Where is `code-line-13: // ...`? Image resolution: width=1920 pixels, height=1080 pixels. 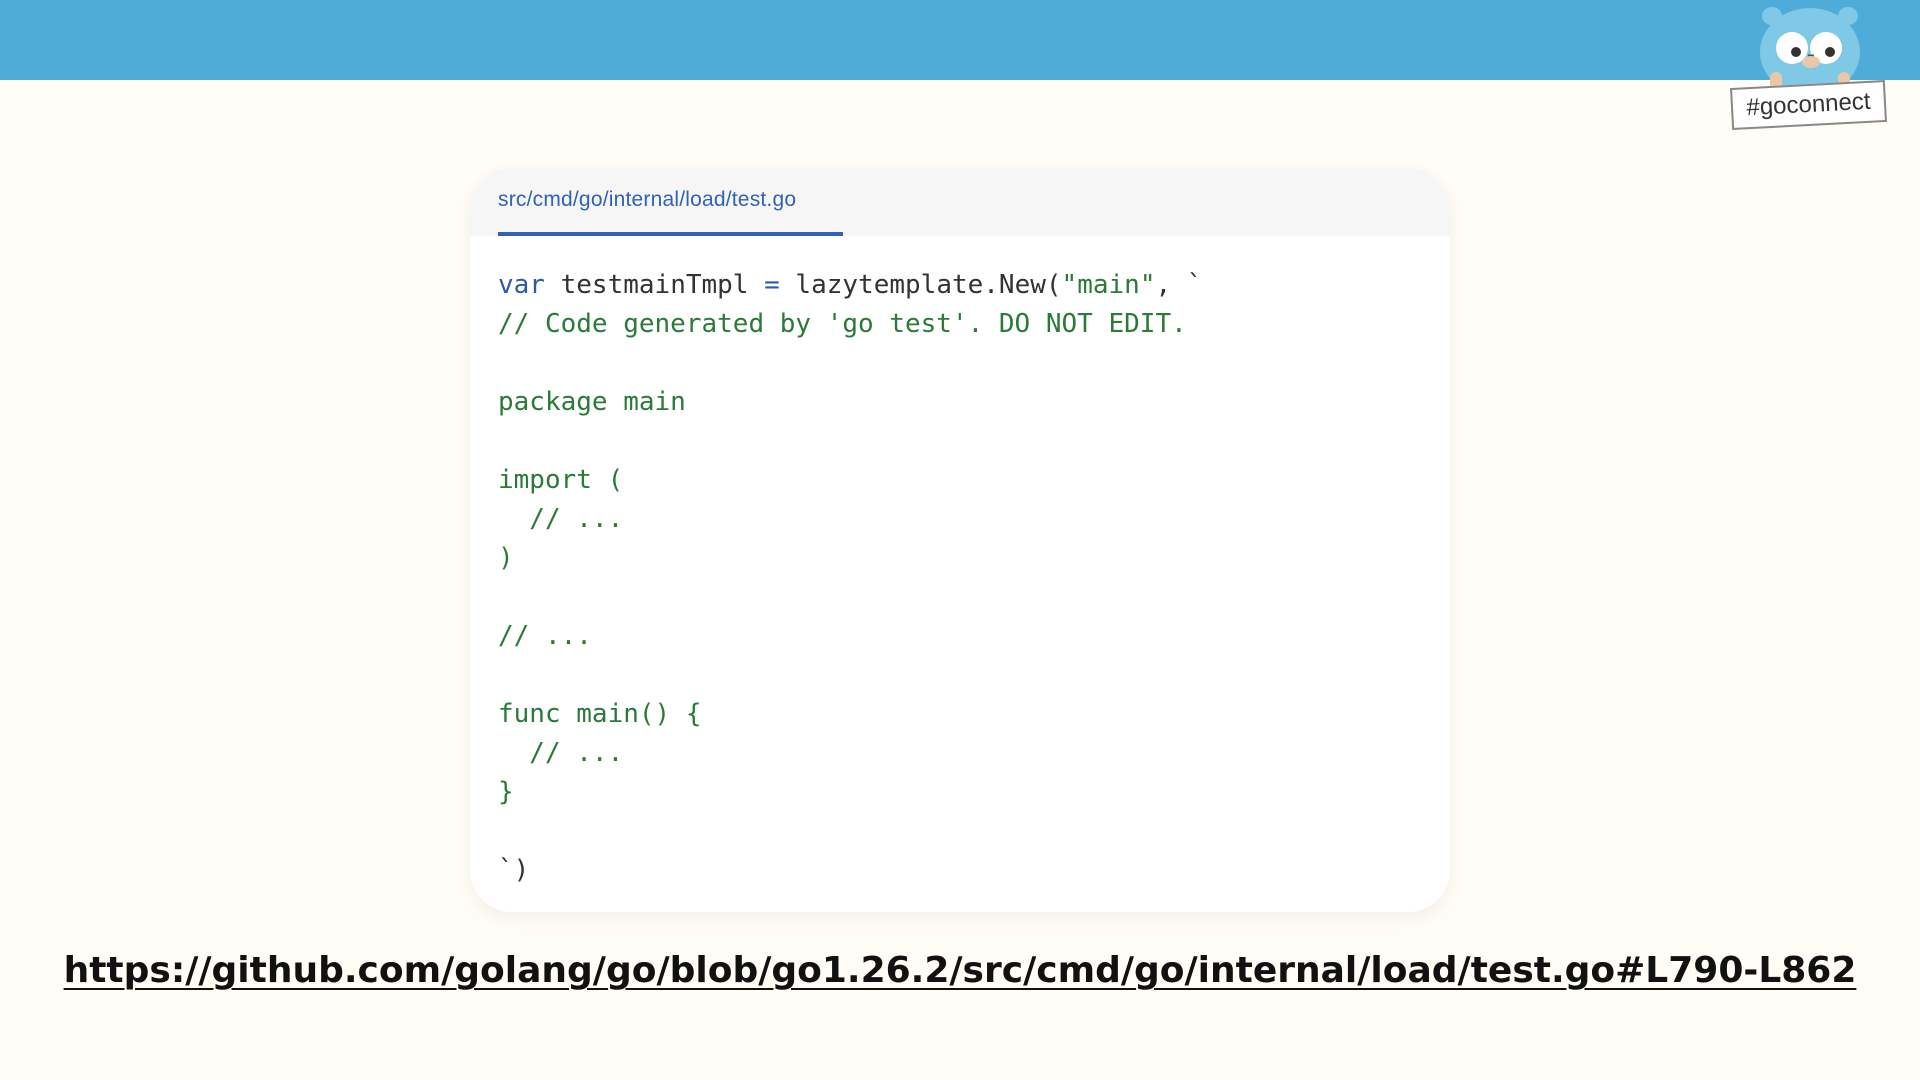 code-line-13: // ... is located at coordinates (561, 753).